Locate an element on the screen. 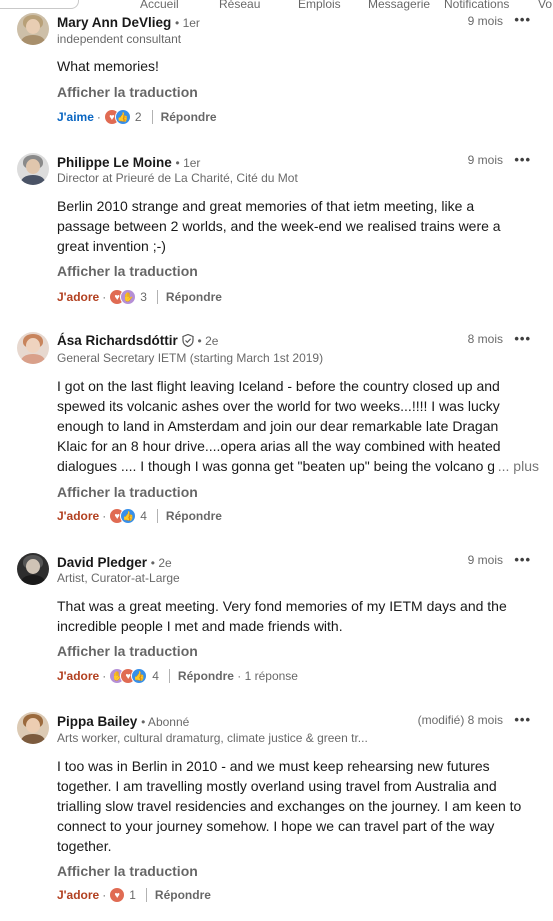 The height and width of the screenshot is (921, 553). reaction-icons: ✋ ♥ 👍 is located at coordinates (129, 676).